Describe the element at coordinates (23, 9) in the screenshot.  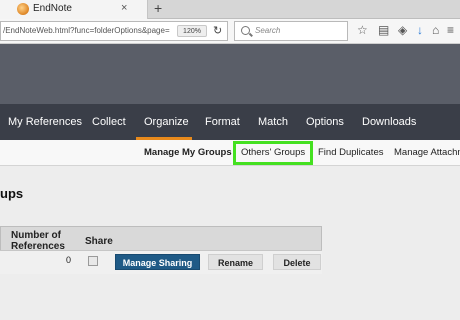
I see `endnote-favicon-icon` at that location.